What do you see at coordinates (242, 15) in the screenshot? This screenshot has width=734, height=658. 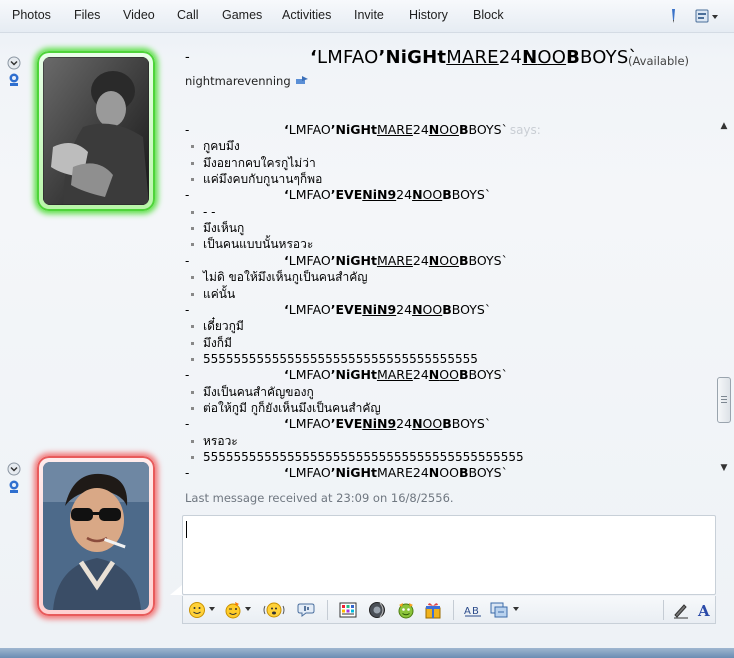 I see `menu-games: Games` at bounding box center [242, 15].